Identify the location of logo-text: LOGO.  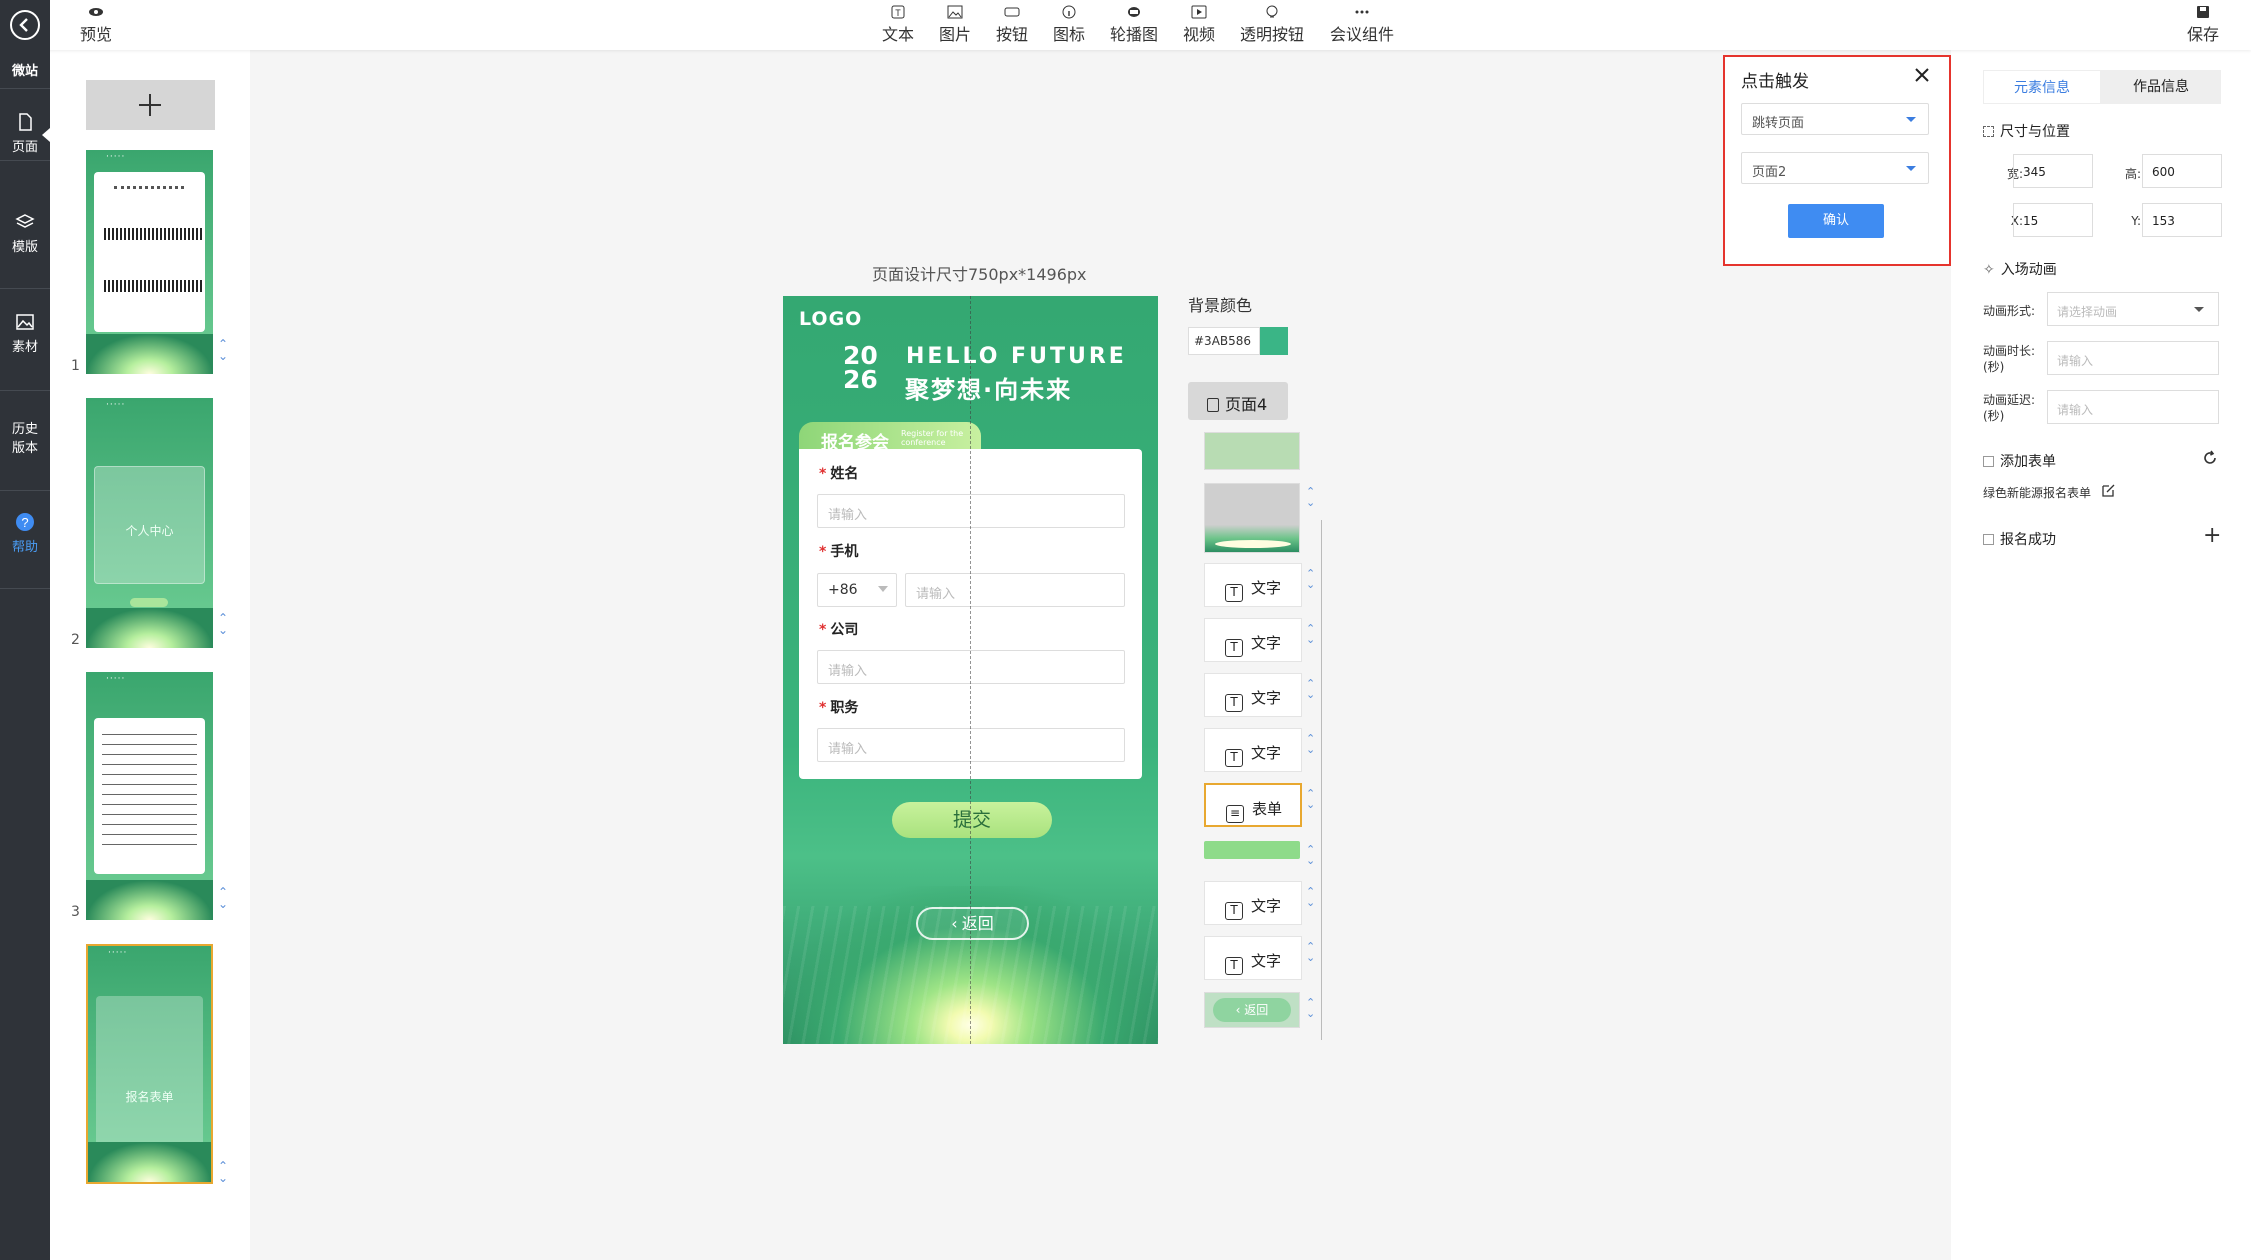
(830, 319).